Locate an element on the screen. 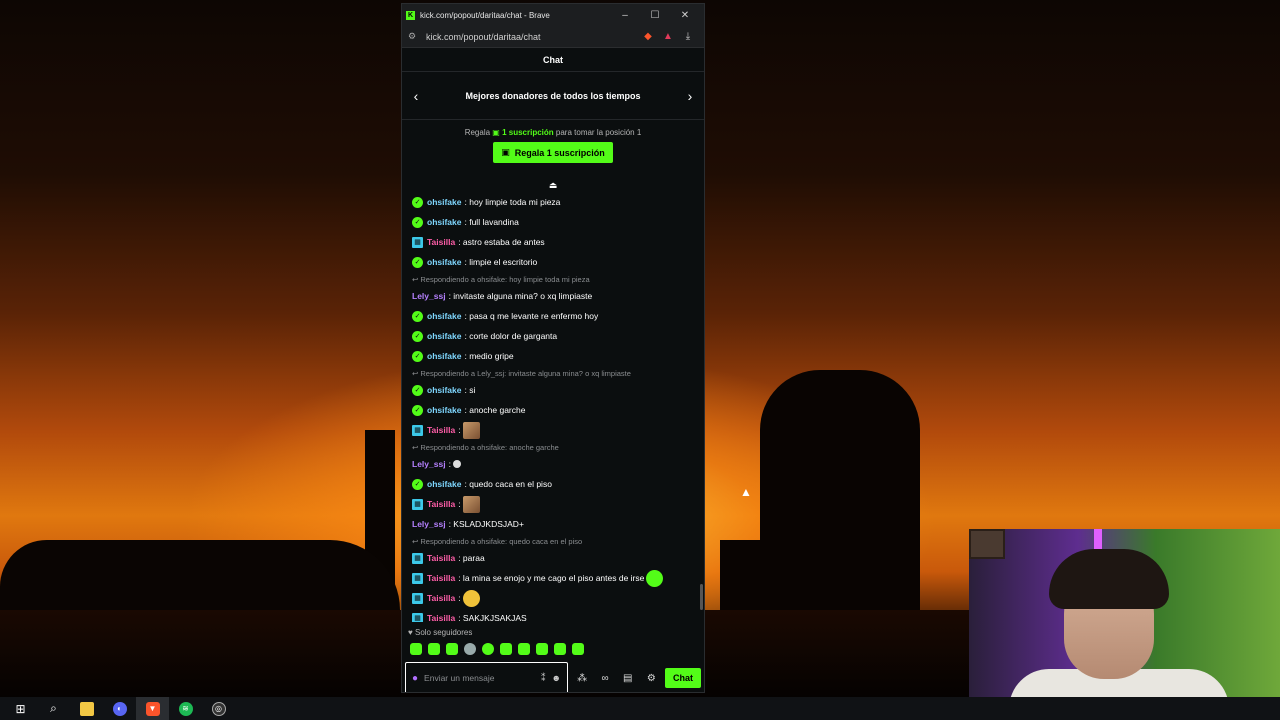  brave-browser-icon: ▼ is located at coordinates (152, 708).